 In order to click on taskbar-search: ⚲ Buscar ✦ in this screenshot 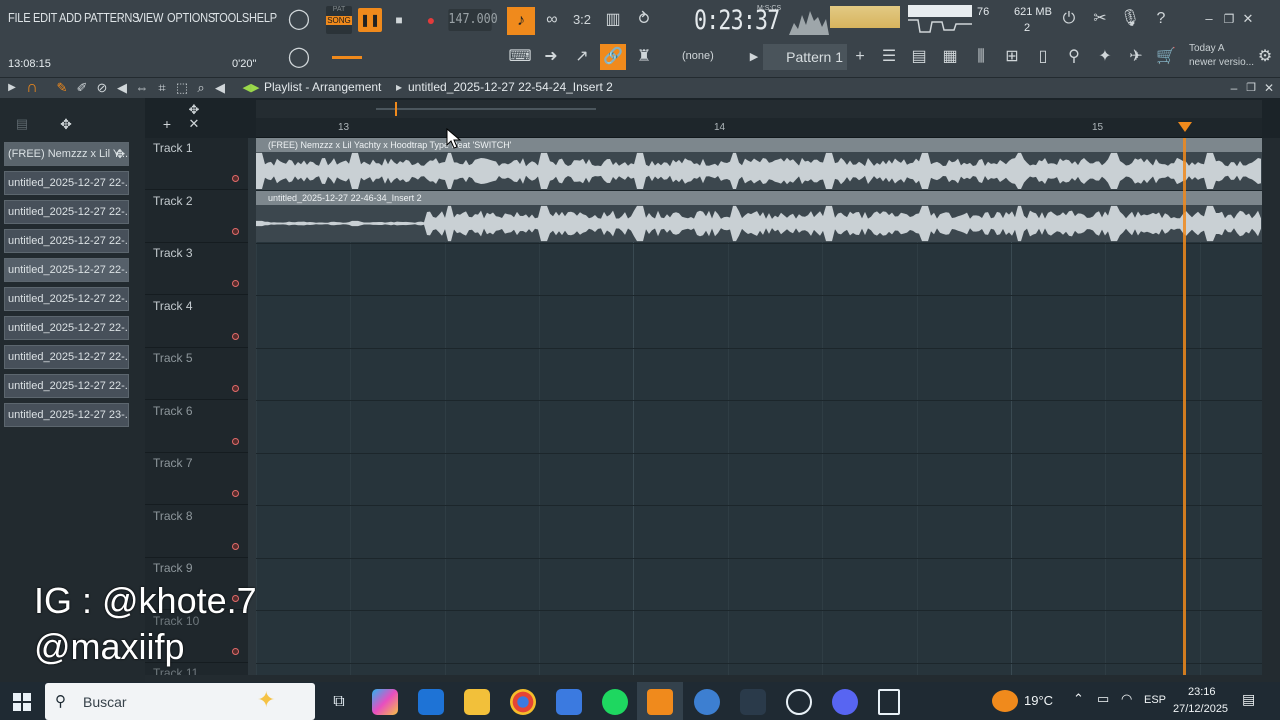, I will do `click(180, 701)`.